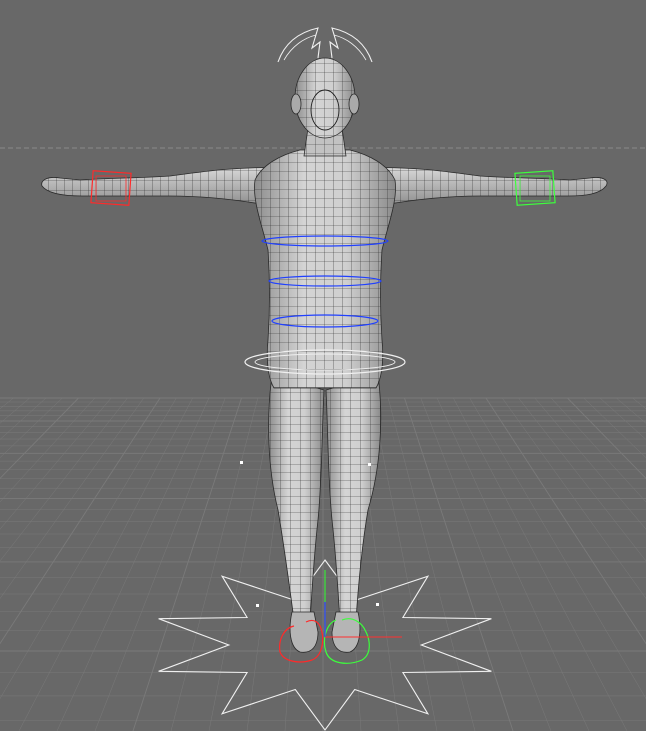 The image size is (646, 731). I want to click on pole-marker-left-knee, so click(257, 605).